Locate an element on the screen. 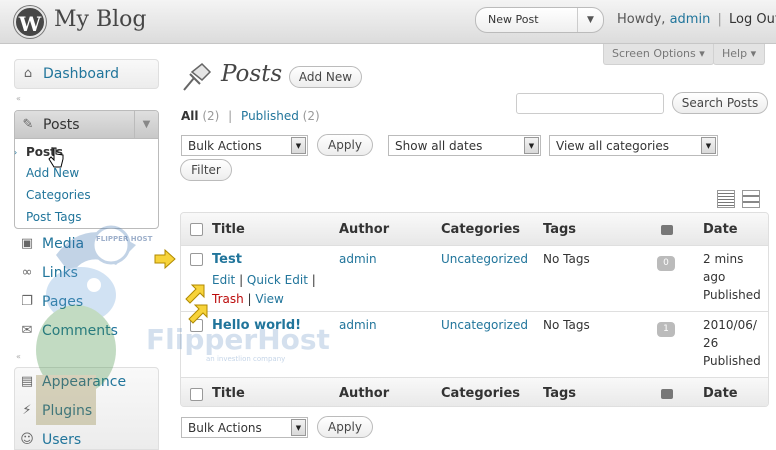  status-filter-links: All (2) | Published (2) is located at coordinates (250, 116).